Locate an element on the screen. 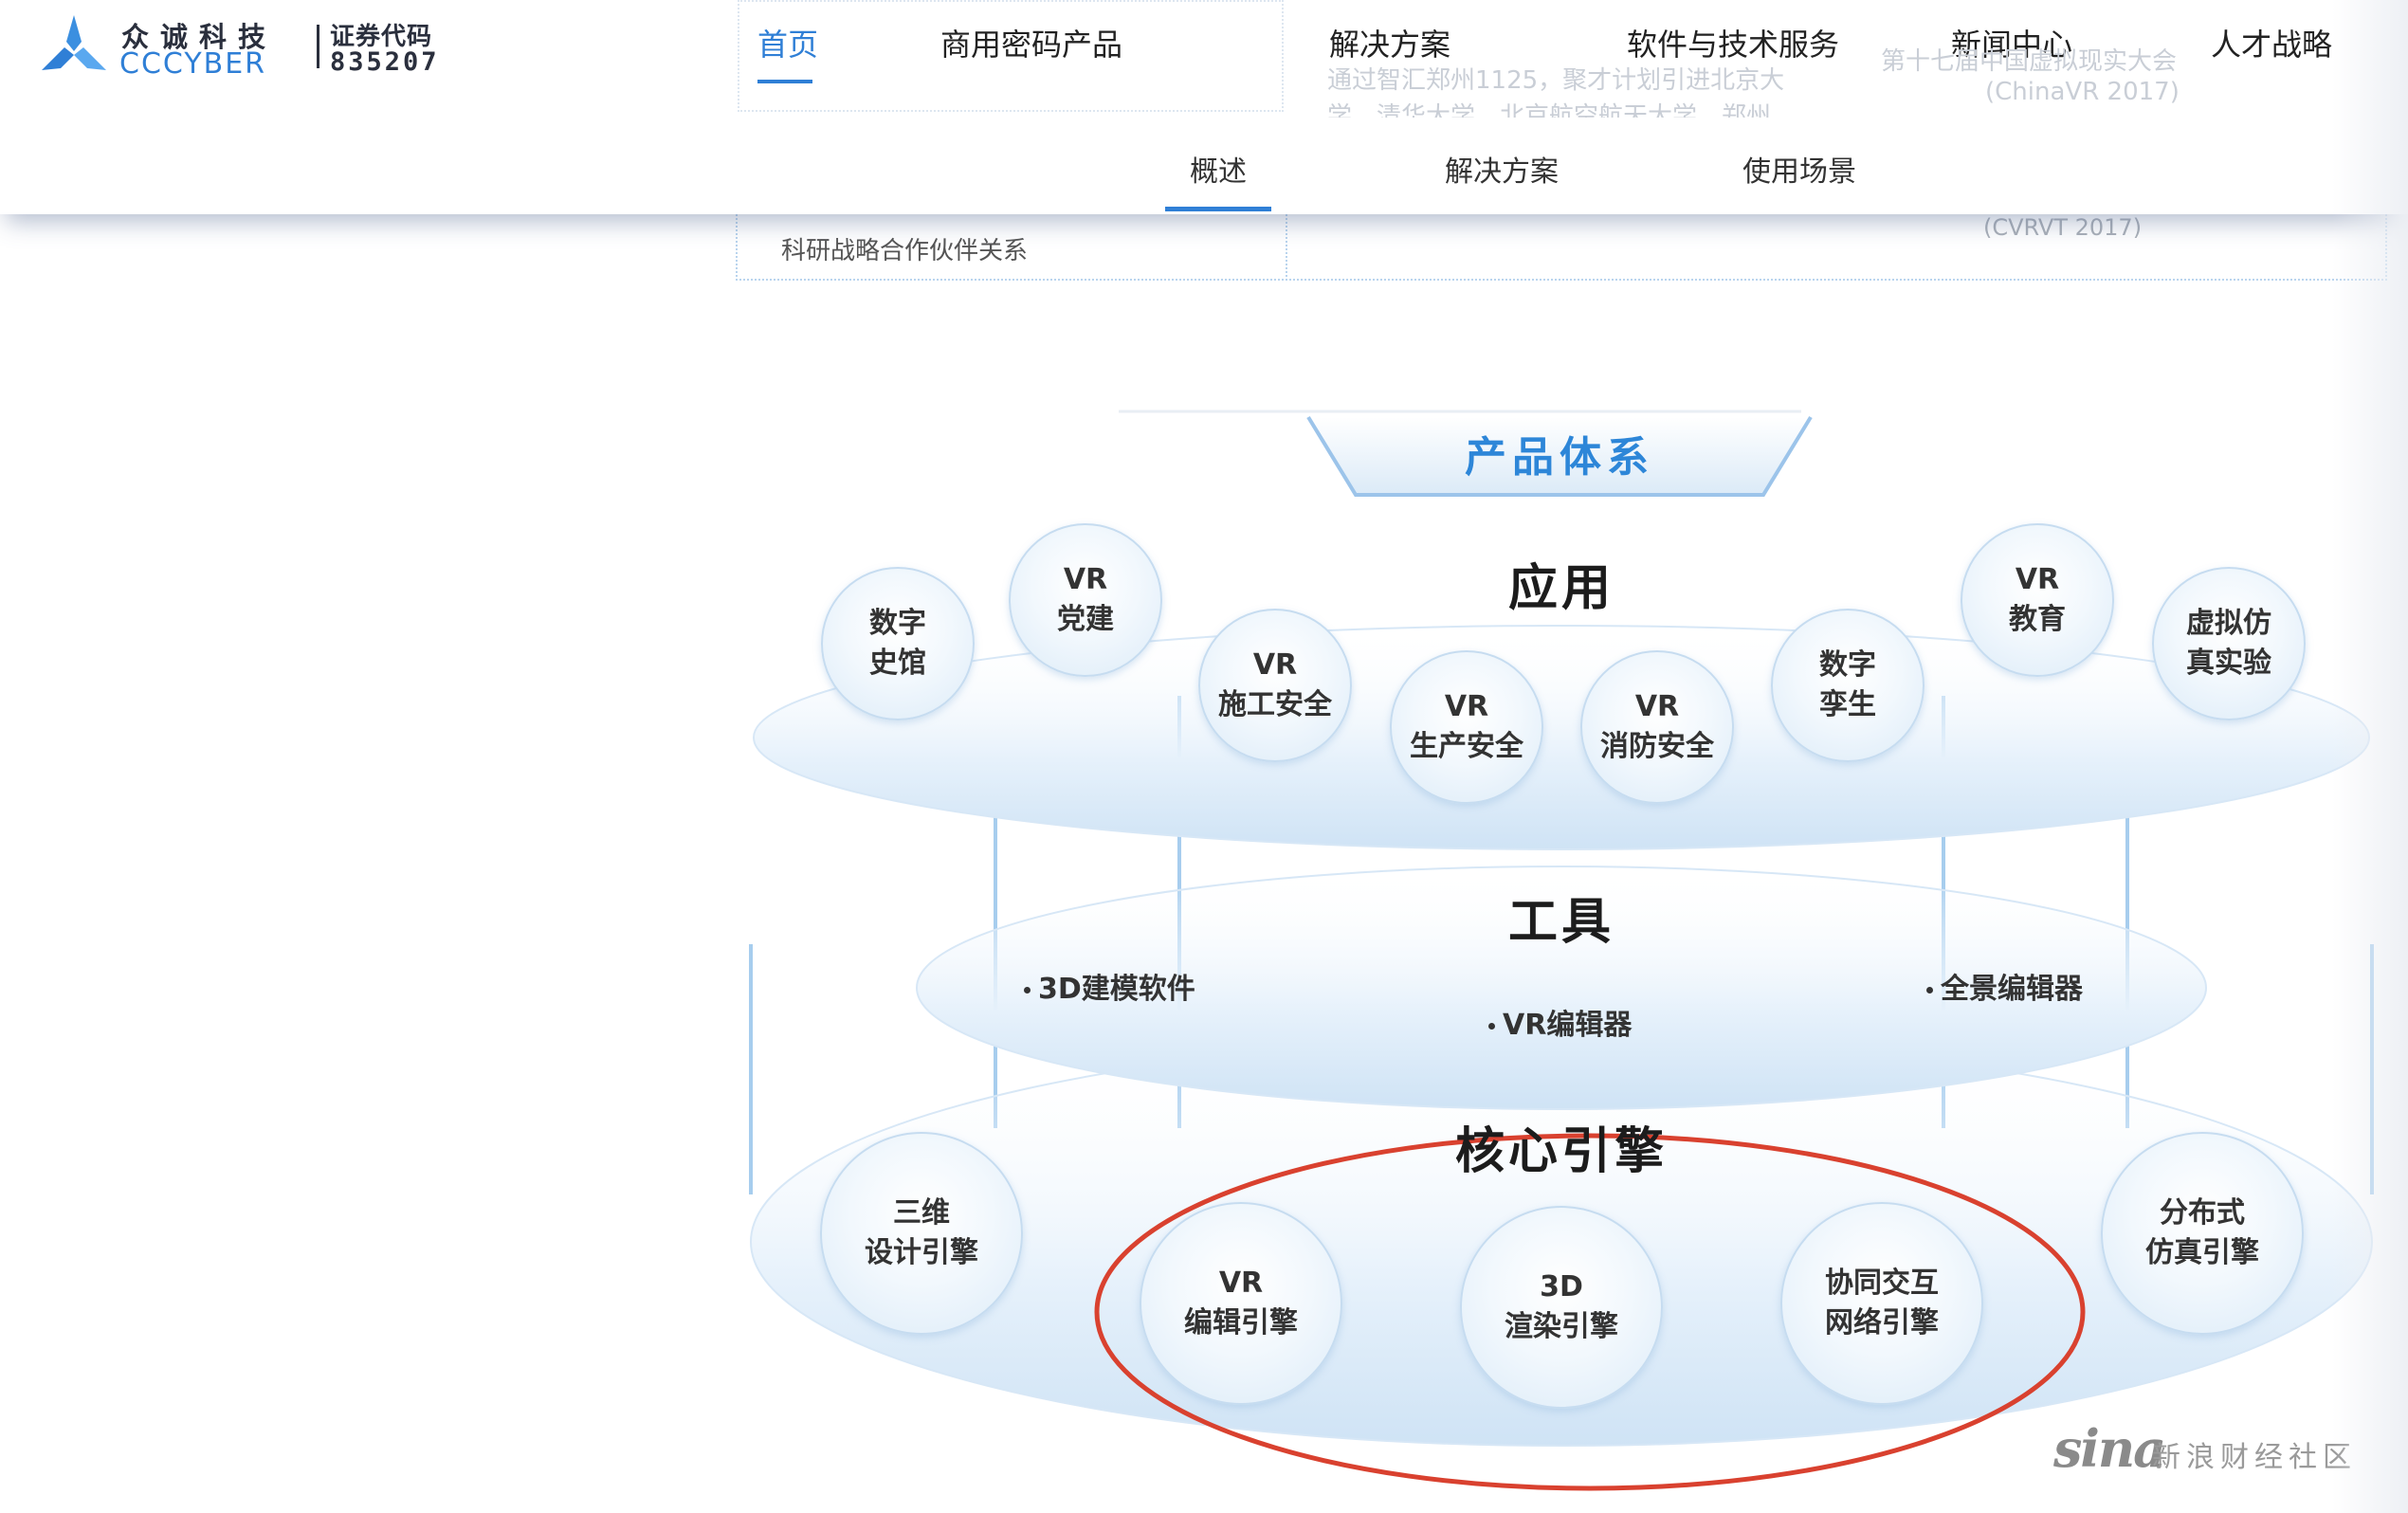 Image resolution: width=2408 pixels, height=1513 pixels. subnav-solutions: 解决方案 is located at coordinates (1502, 169).